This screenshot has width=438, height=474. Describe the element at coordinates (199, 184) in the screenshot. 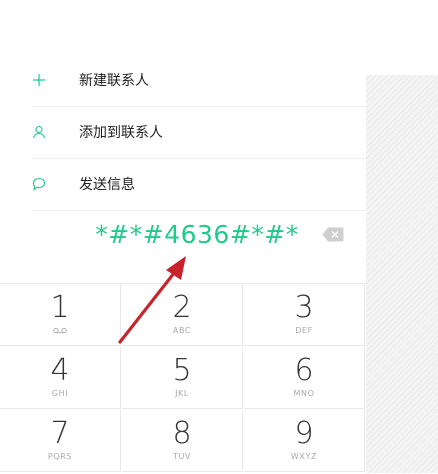

I see `menu-item-send-message: 发送信息` at that location.